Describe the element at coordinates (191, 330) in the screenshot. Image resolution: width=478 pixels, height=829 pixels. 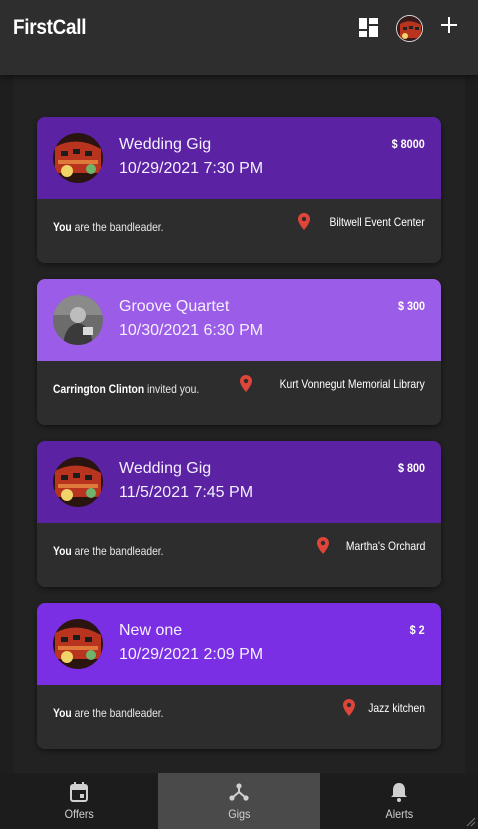
I see `gig-date: 10/30/2021 6:30 PM` at that location.